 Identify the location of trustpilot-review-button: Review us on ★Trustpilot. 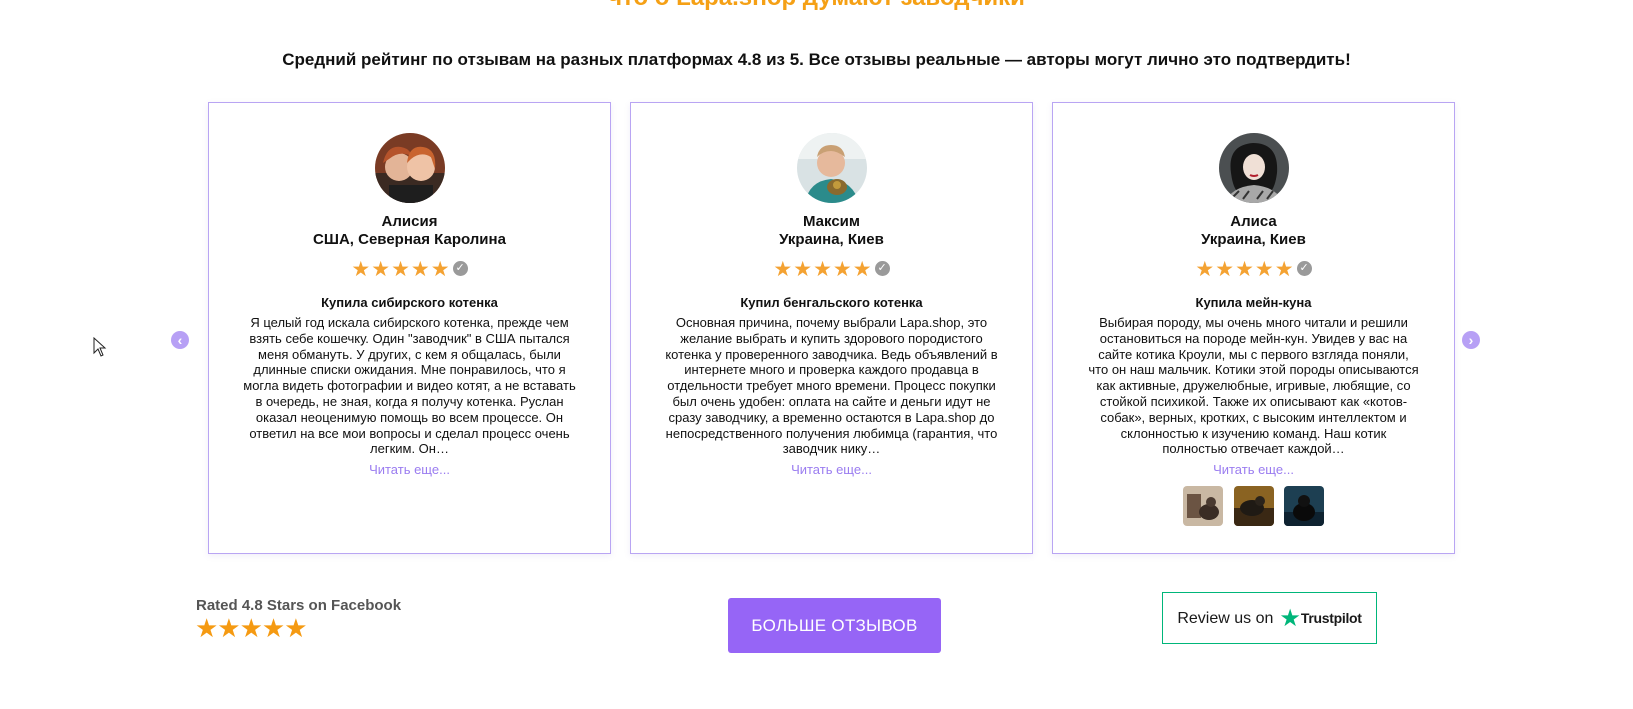
(1269, 618).